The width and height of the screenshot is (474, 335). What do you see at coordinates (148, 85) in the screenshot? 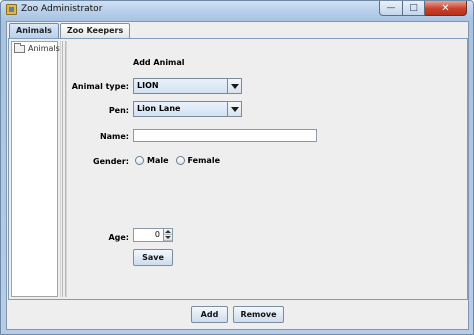
I see `animal-type-value: LION` at bounding box center [148, 85].